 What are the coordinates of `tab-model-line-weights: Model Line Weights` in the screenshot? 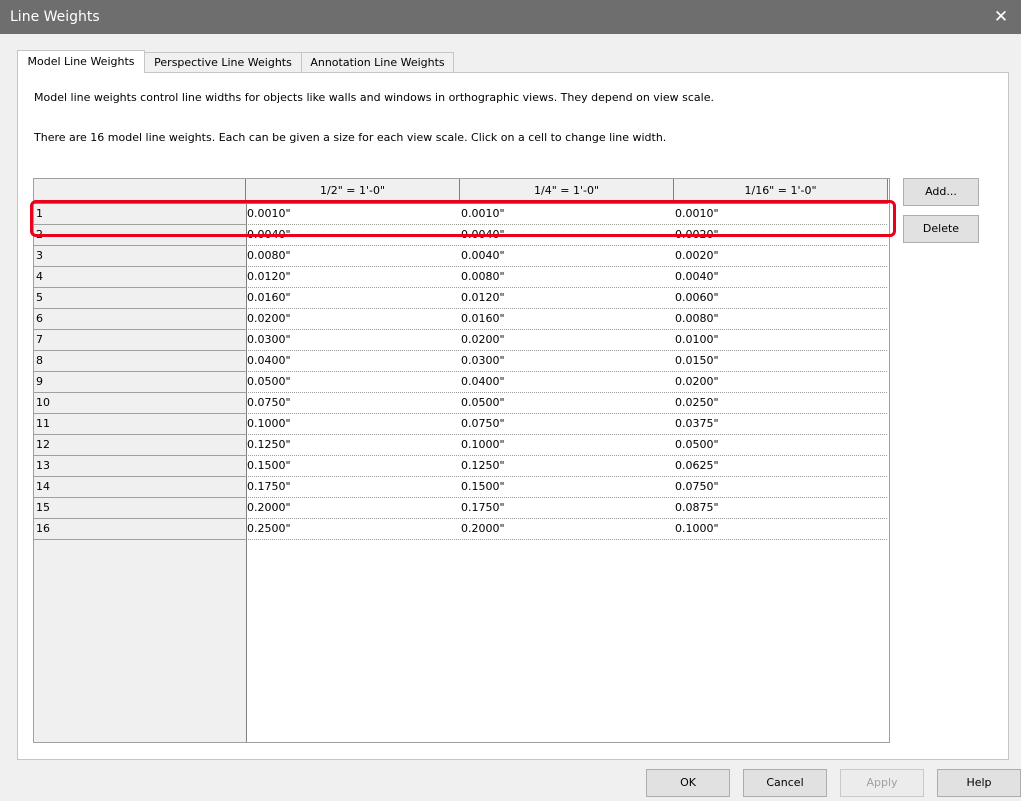 It's located at (81, 61).